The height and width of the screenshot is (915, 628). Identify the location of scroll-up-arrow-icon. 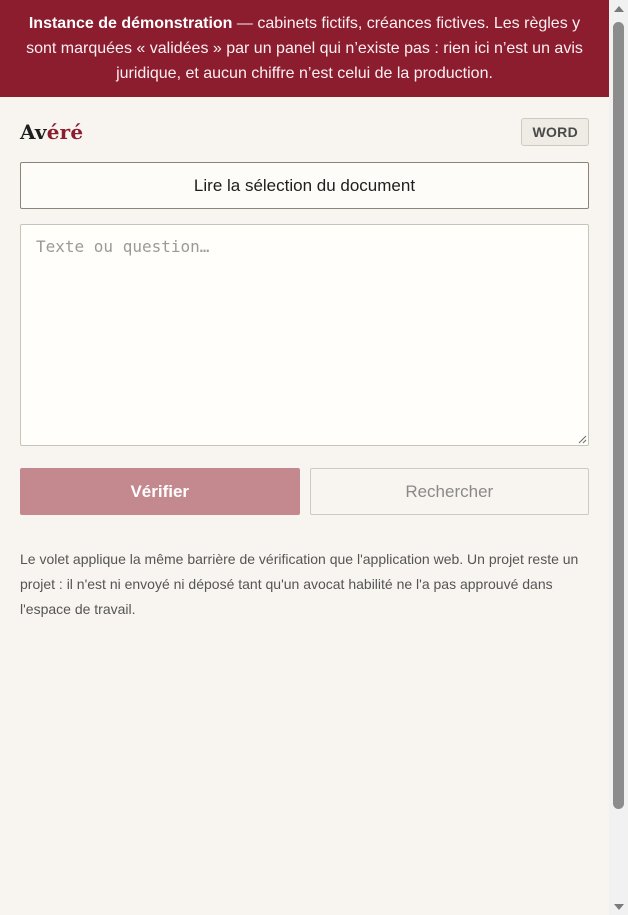
(618, 8).